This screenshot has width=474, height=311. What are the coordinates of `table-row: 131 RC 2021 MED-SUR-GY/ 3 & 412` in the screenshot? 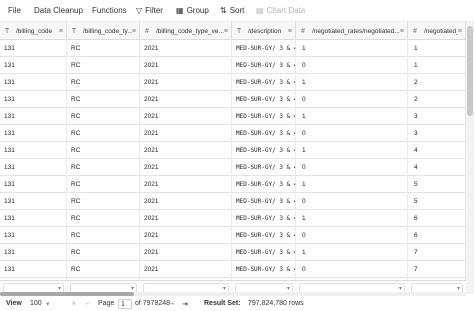 It's located at (233, 82).